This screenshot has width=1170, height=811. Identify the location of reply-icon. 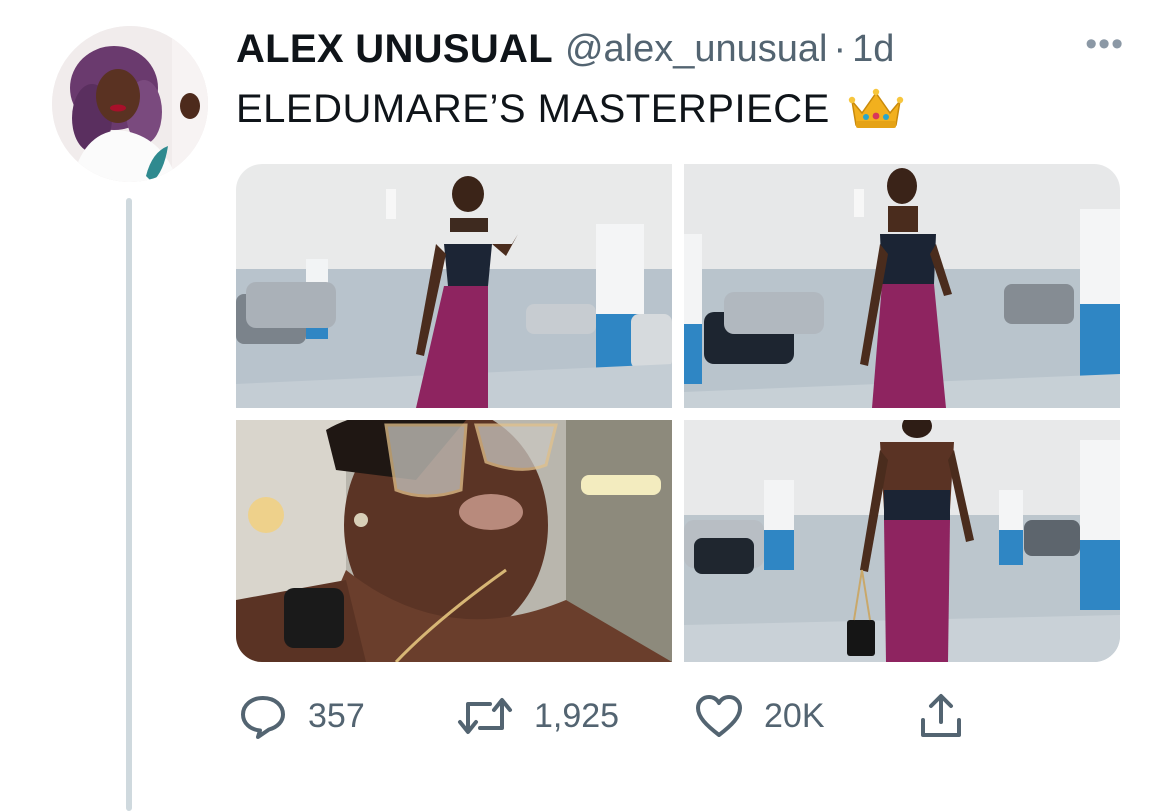
(263, 716).